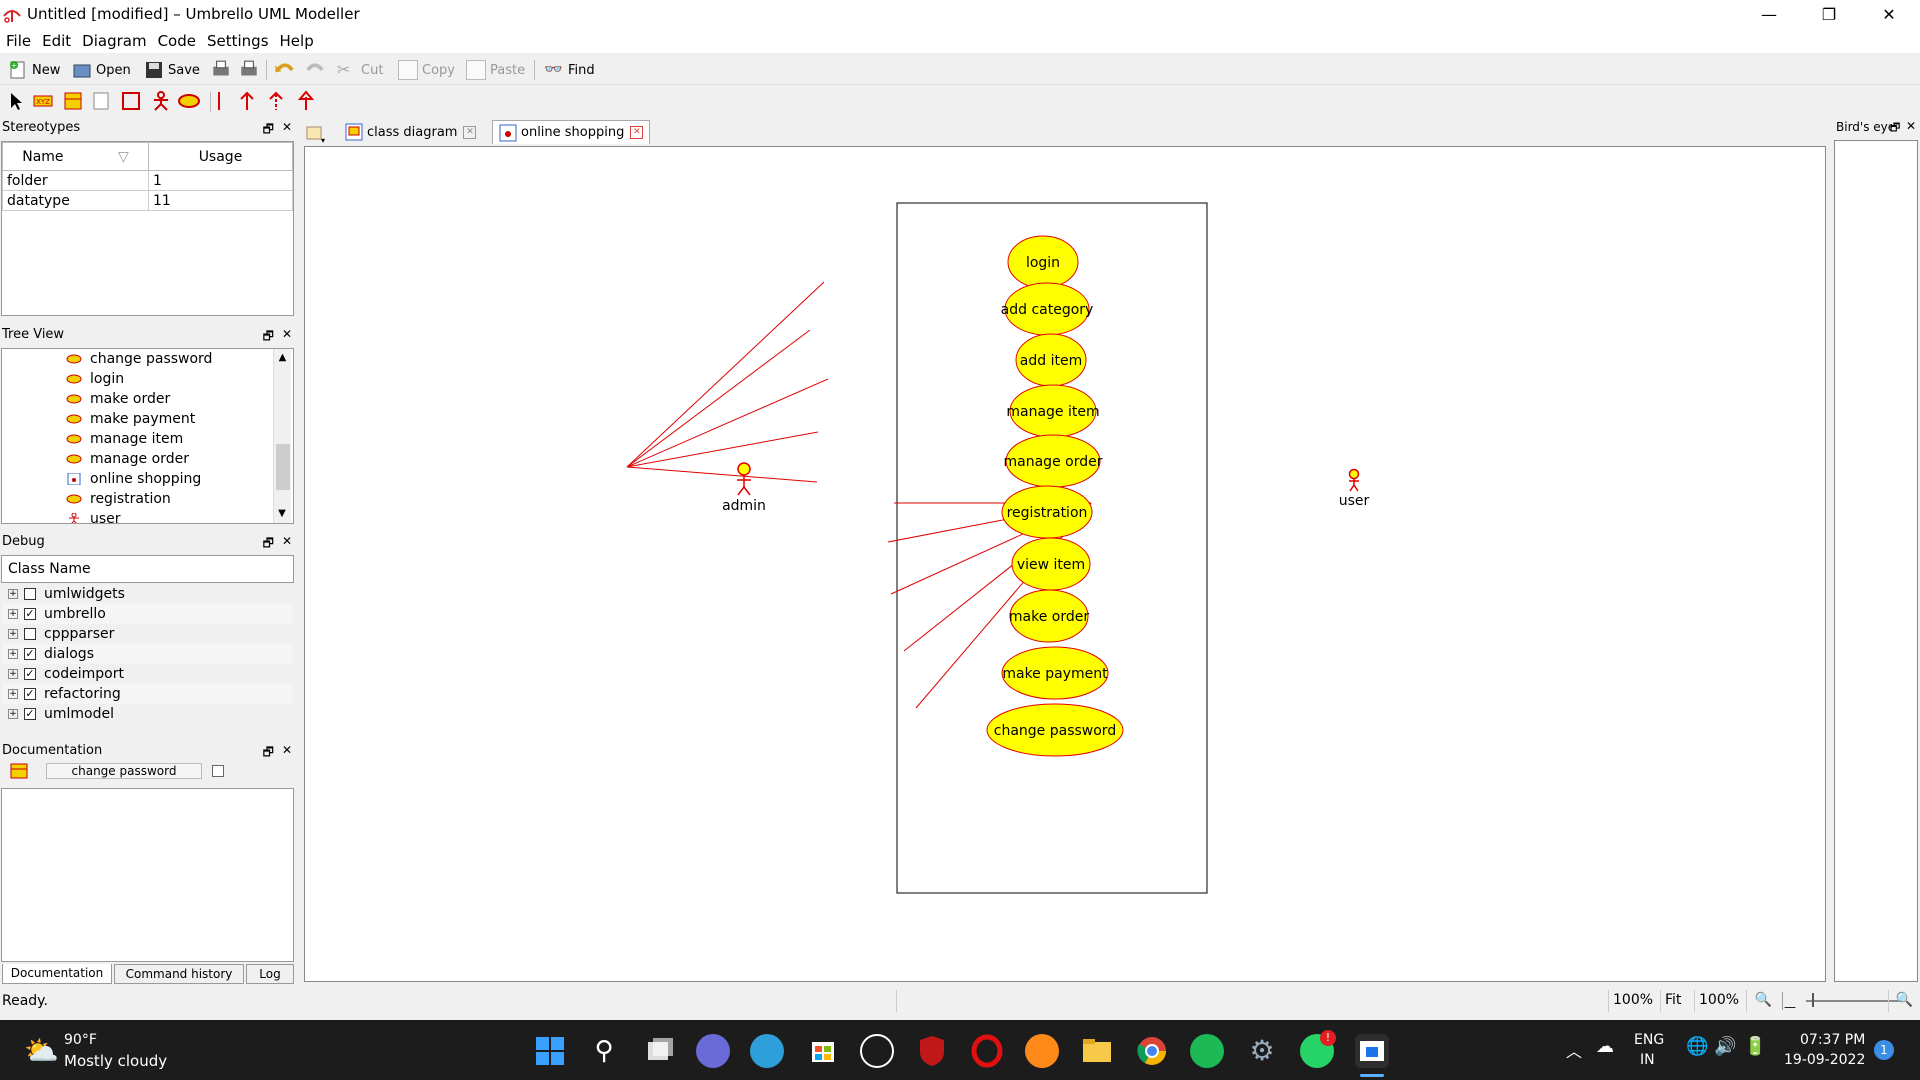  Describe the element at coordinates (306, 101) in the screenshot. I see `generalization-icon` at that location.